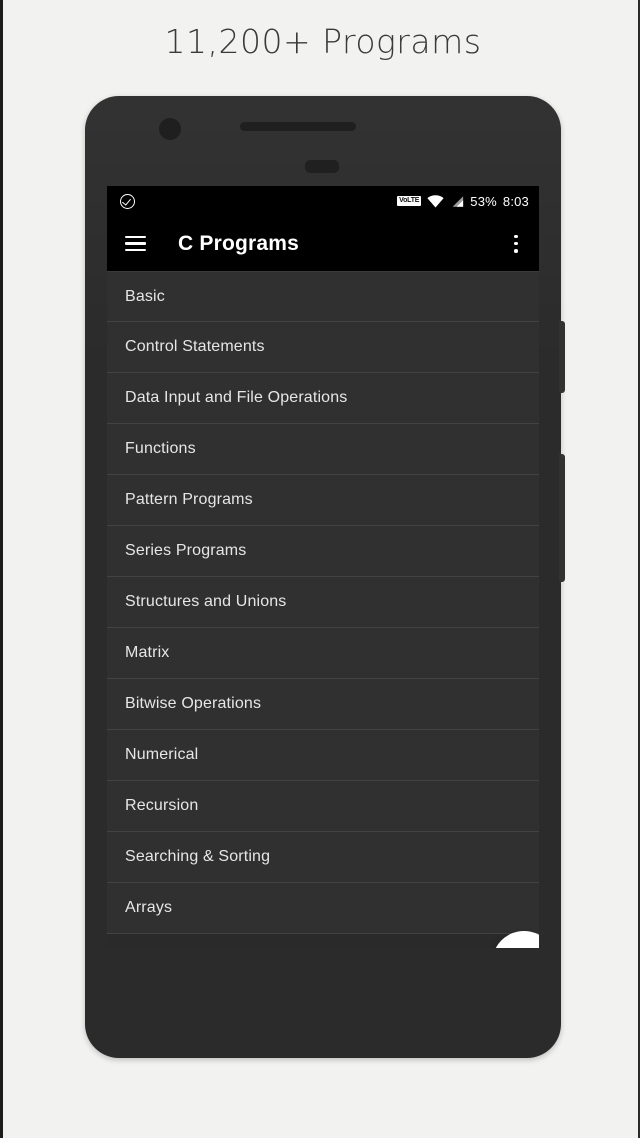 Image resolution: width=640 pixels, height=1138 pixels. What do you see at coordinates (147, 652) in the screenshot?
I see `list-item-label: Matrix` at bounding box center [147, 652].